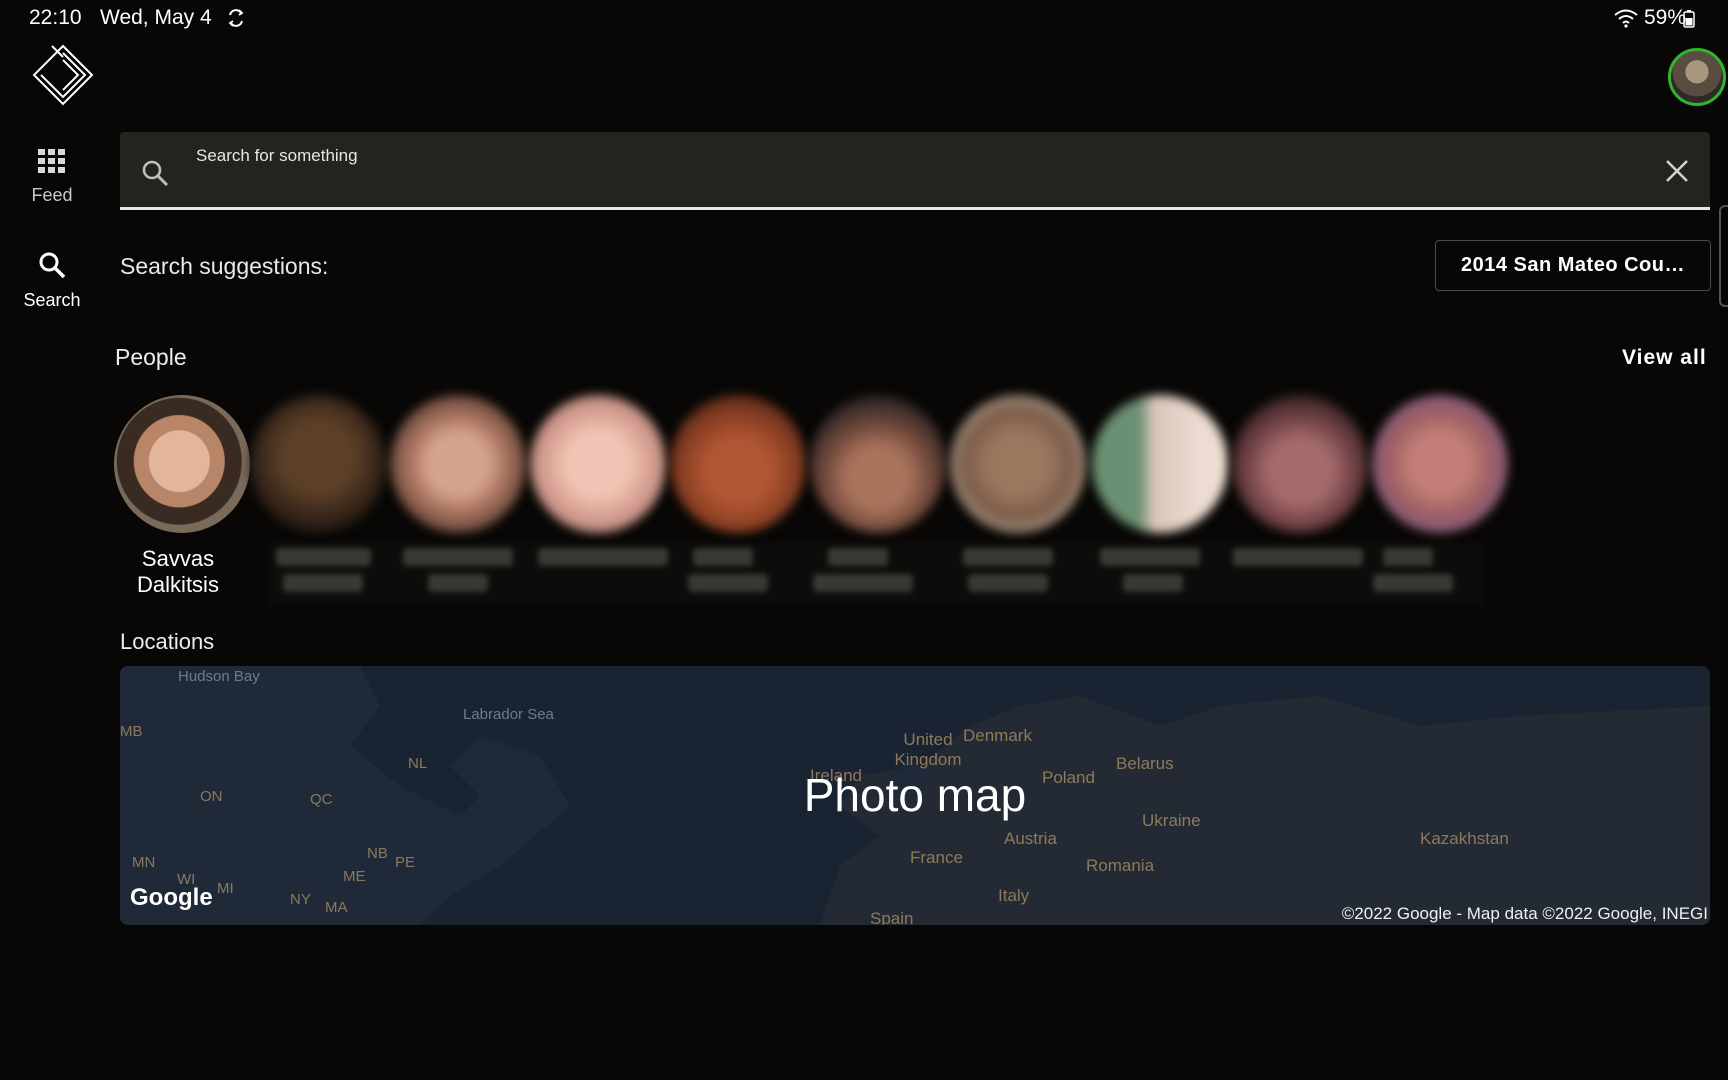  What do you see at coordinates (1464, 838) in the screenshot?
I see `map-label: Kazakhstan` at bounding box center [1464, 838].